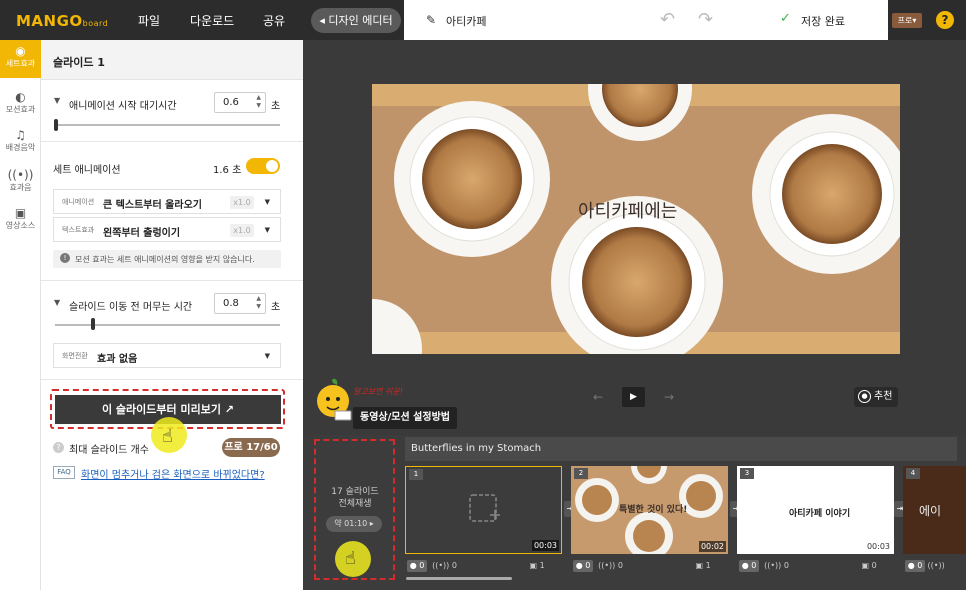  What do you see at coordinates (64, 472) in the screenshot?
I see `faq-badge: FAQ` at bounding box center [64, 472].